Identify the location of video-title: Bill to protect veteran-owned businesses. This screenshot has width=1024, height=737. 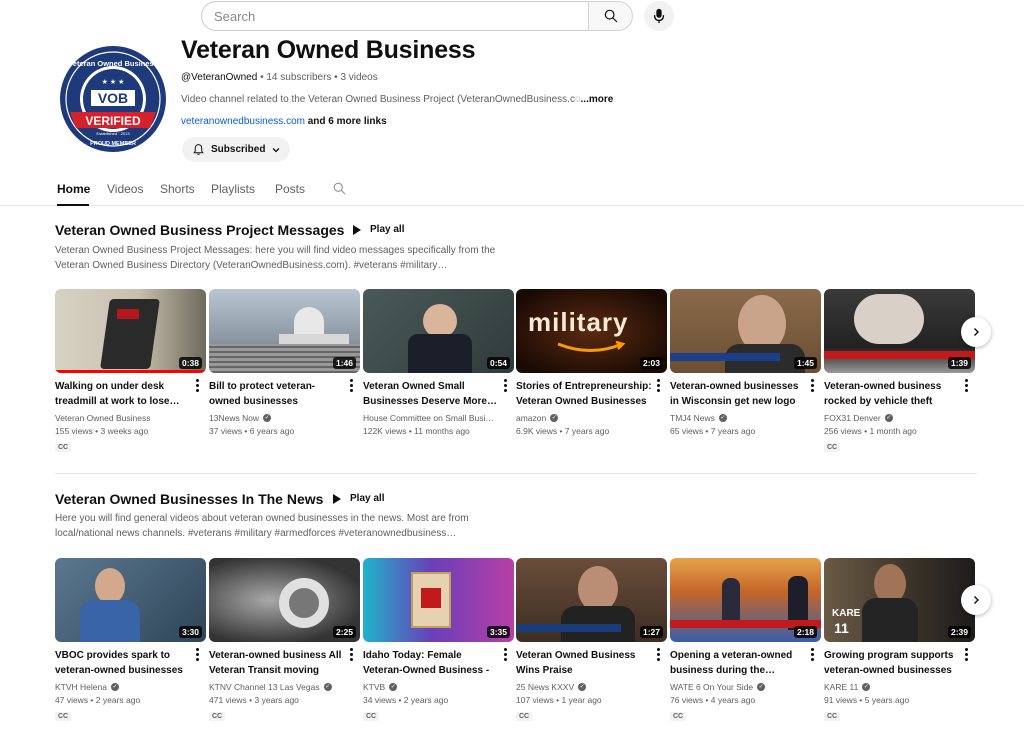
(277, 394).